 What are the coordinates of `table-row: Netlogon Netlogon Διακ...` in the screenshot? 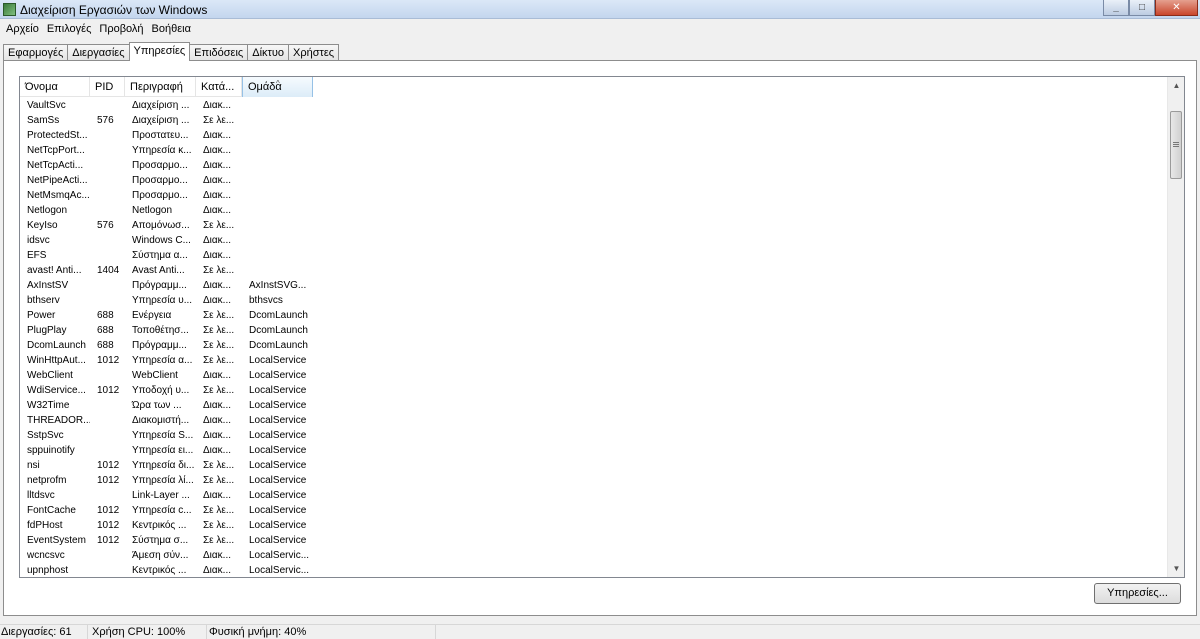 It's located at (594, 210).